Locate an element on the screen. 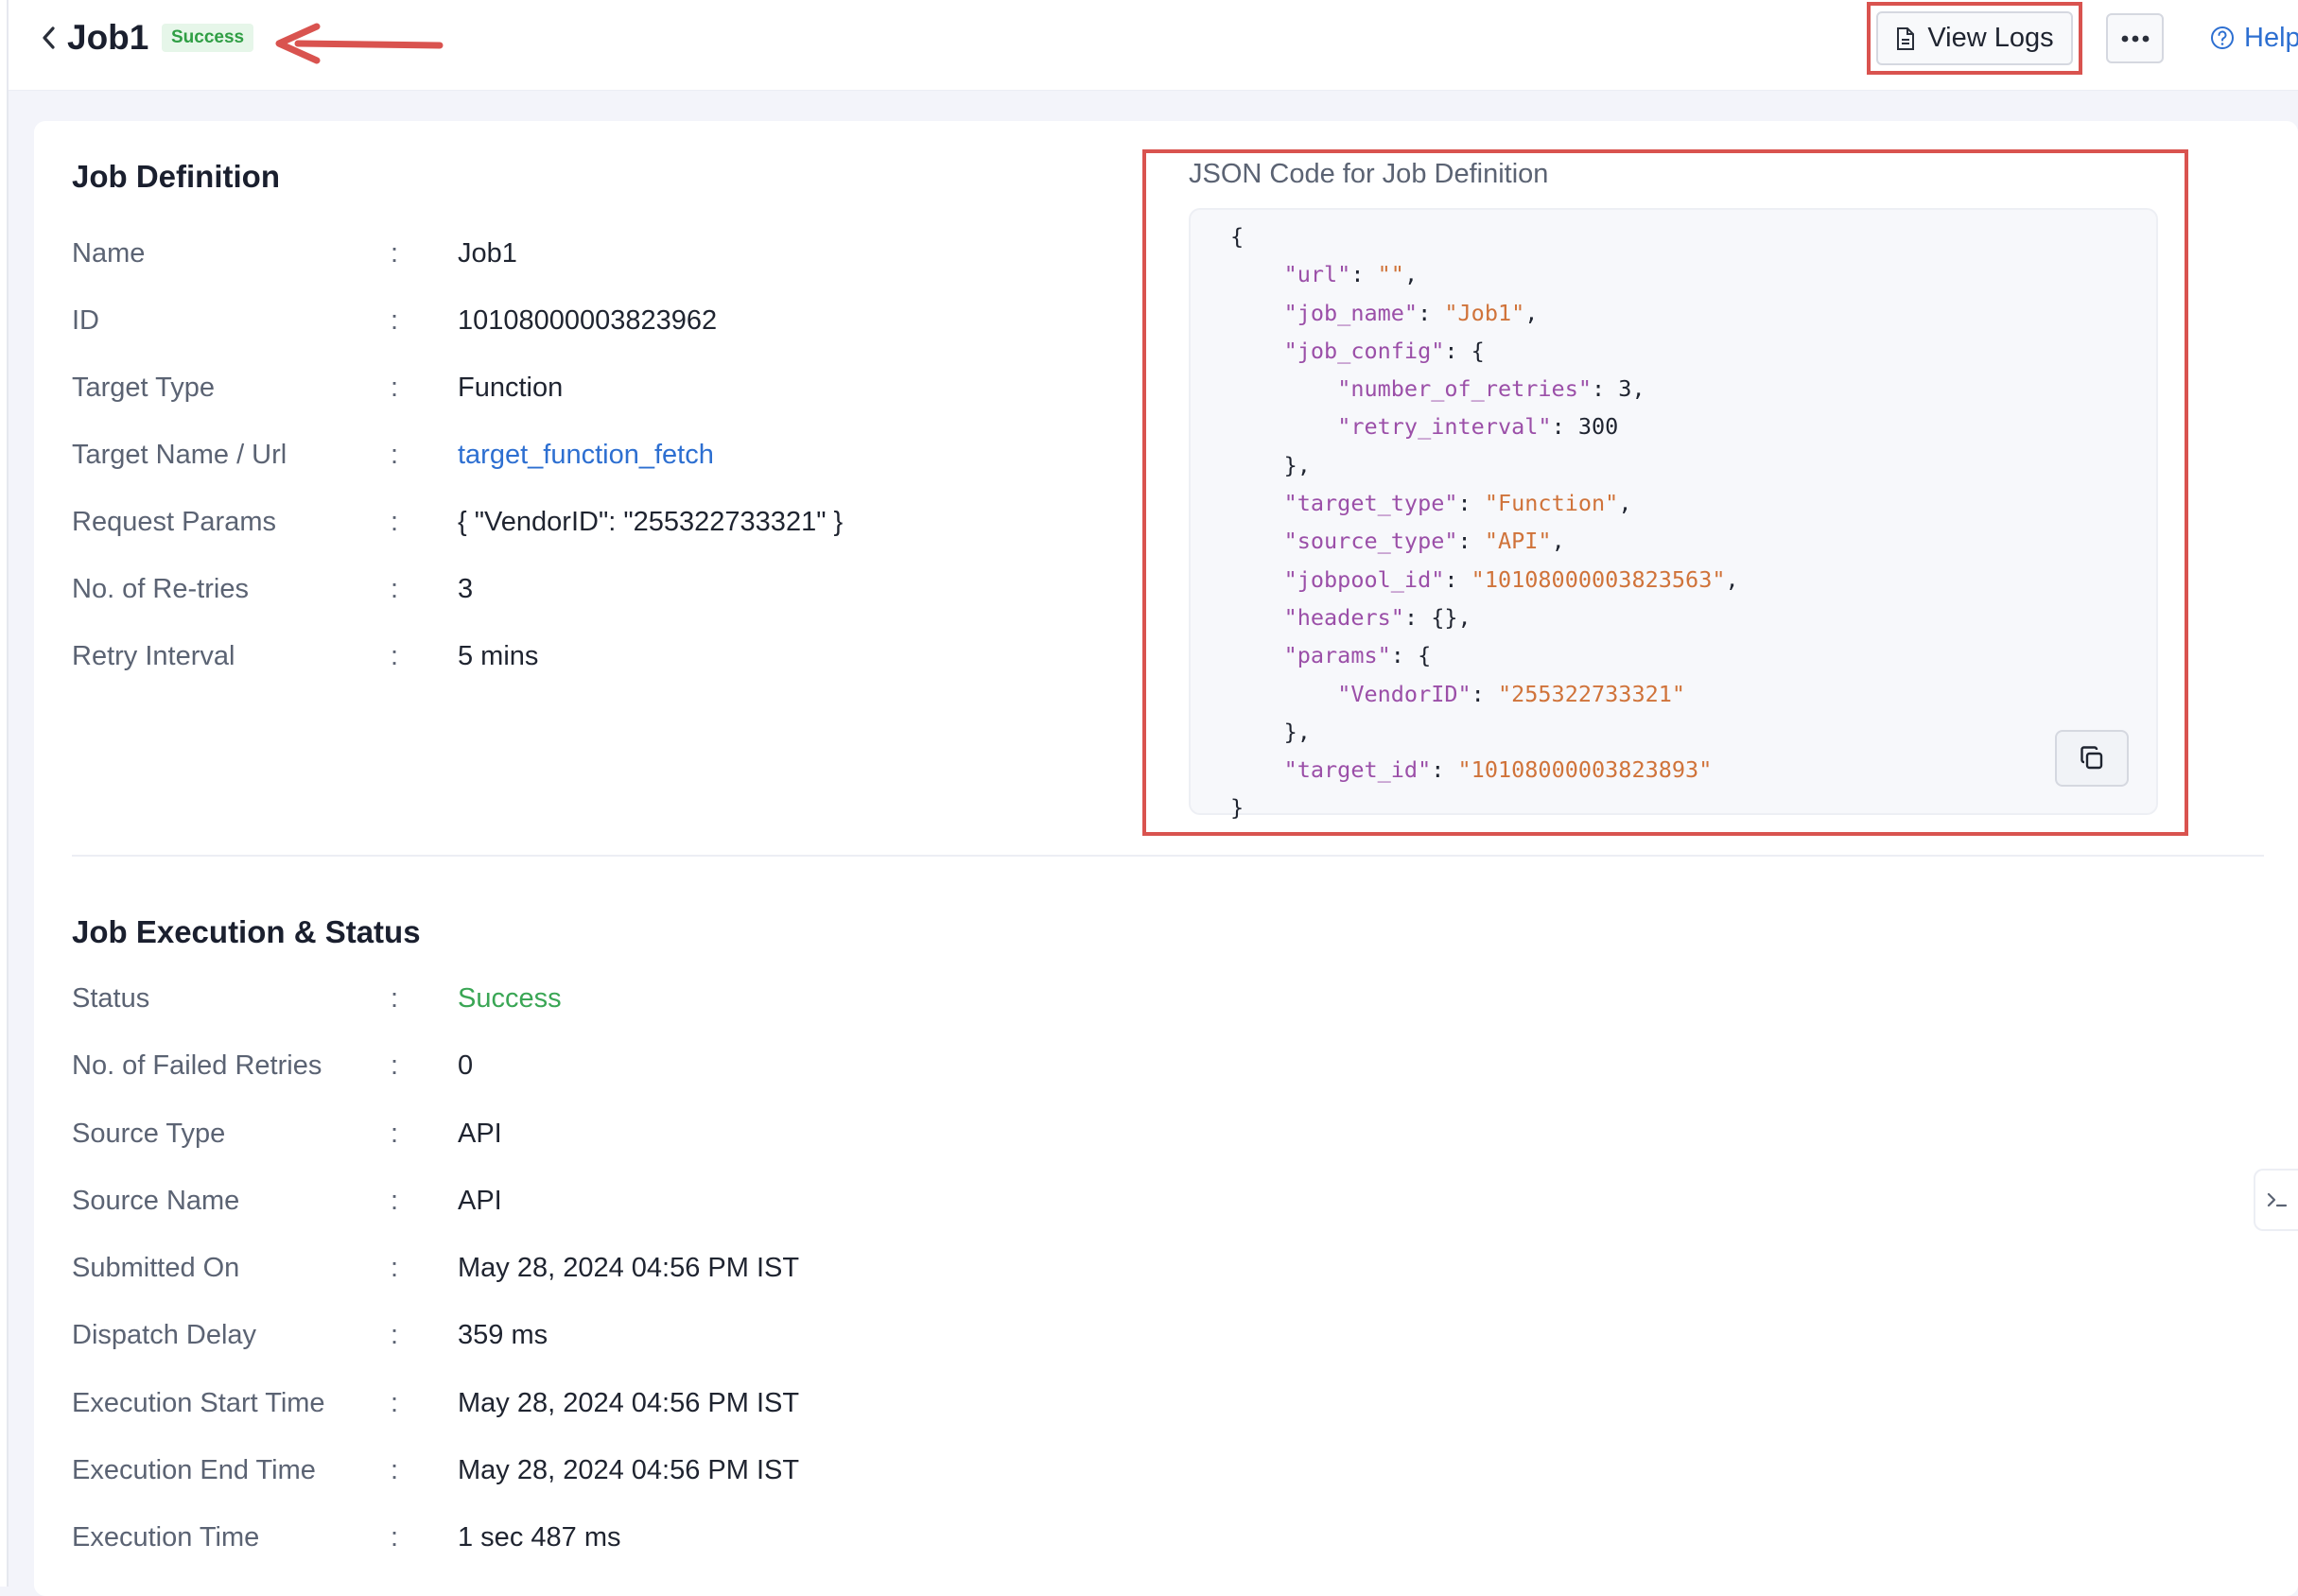  more-options-button is located at coordinates (2135, 38).